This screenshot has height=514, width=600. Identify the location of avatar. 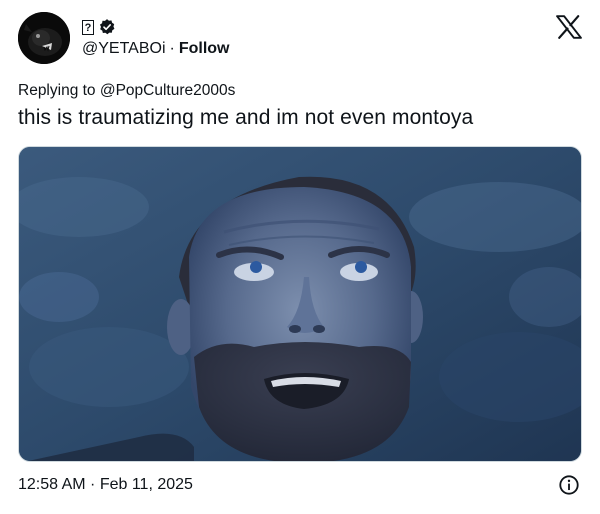
(44, 38).